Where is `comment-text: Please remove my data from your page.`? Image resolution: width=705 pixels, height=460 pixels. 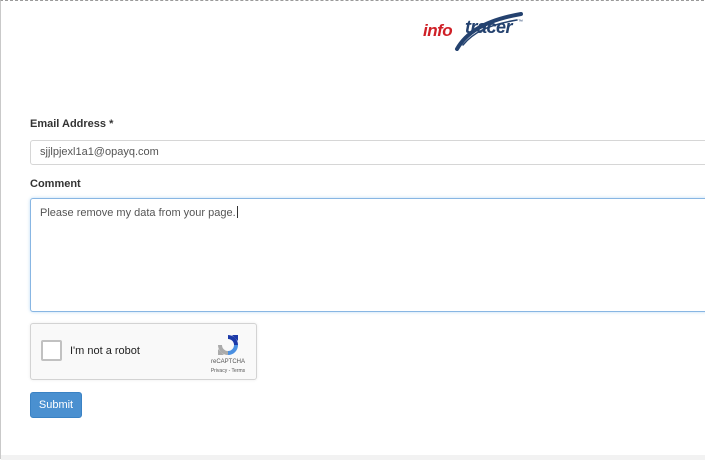 comment-text: Please remove my data from your page. is located at coordinates (138, 213).